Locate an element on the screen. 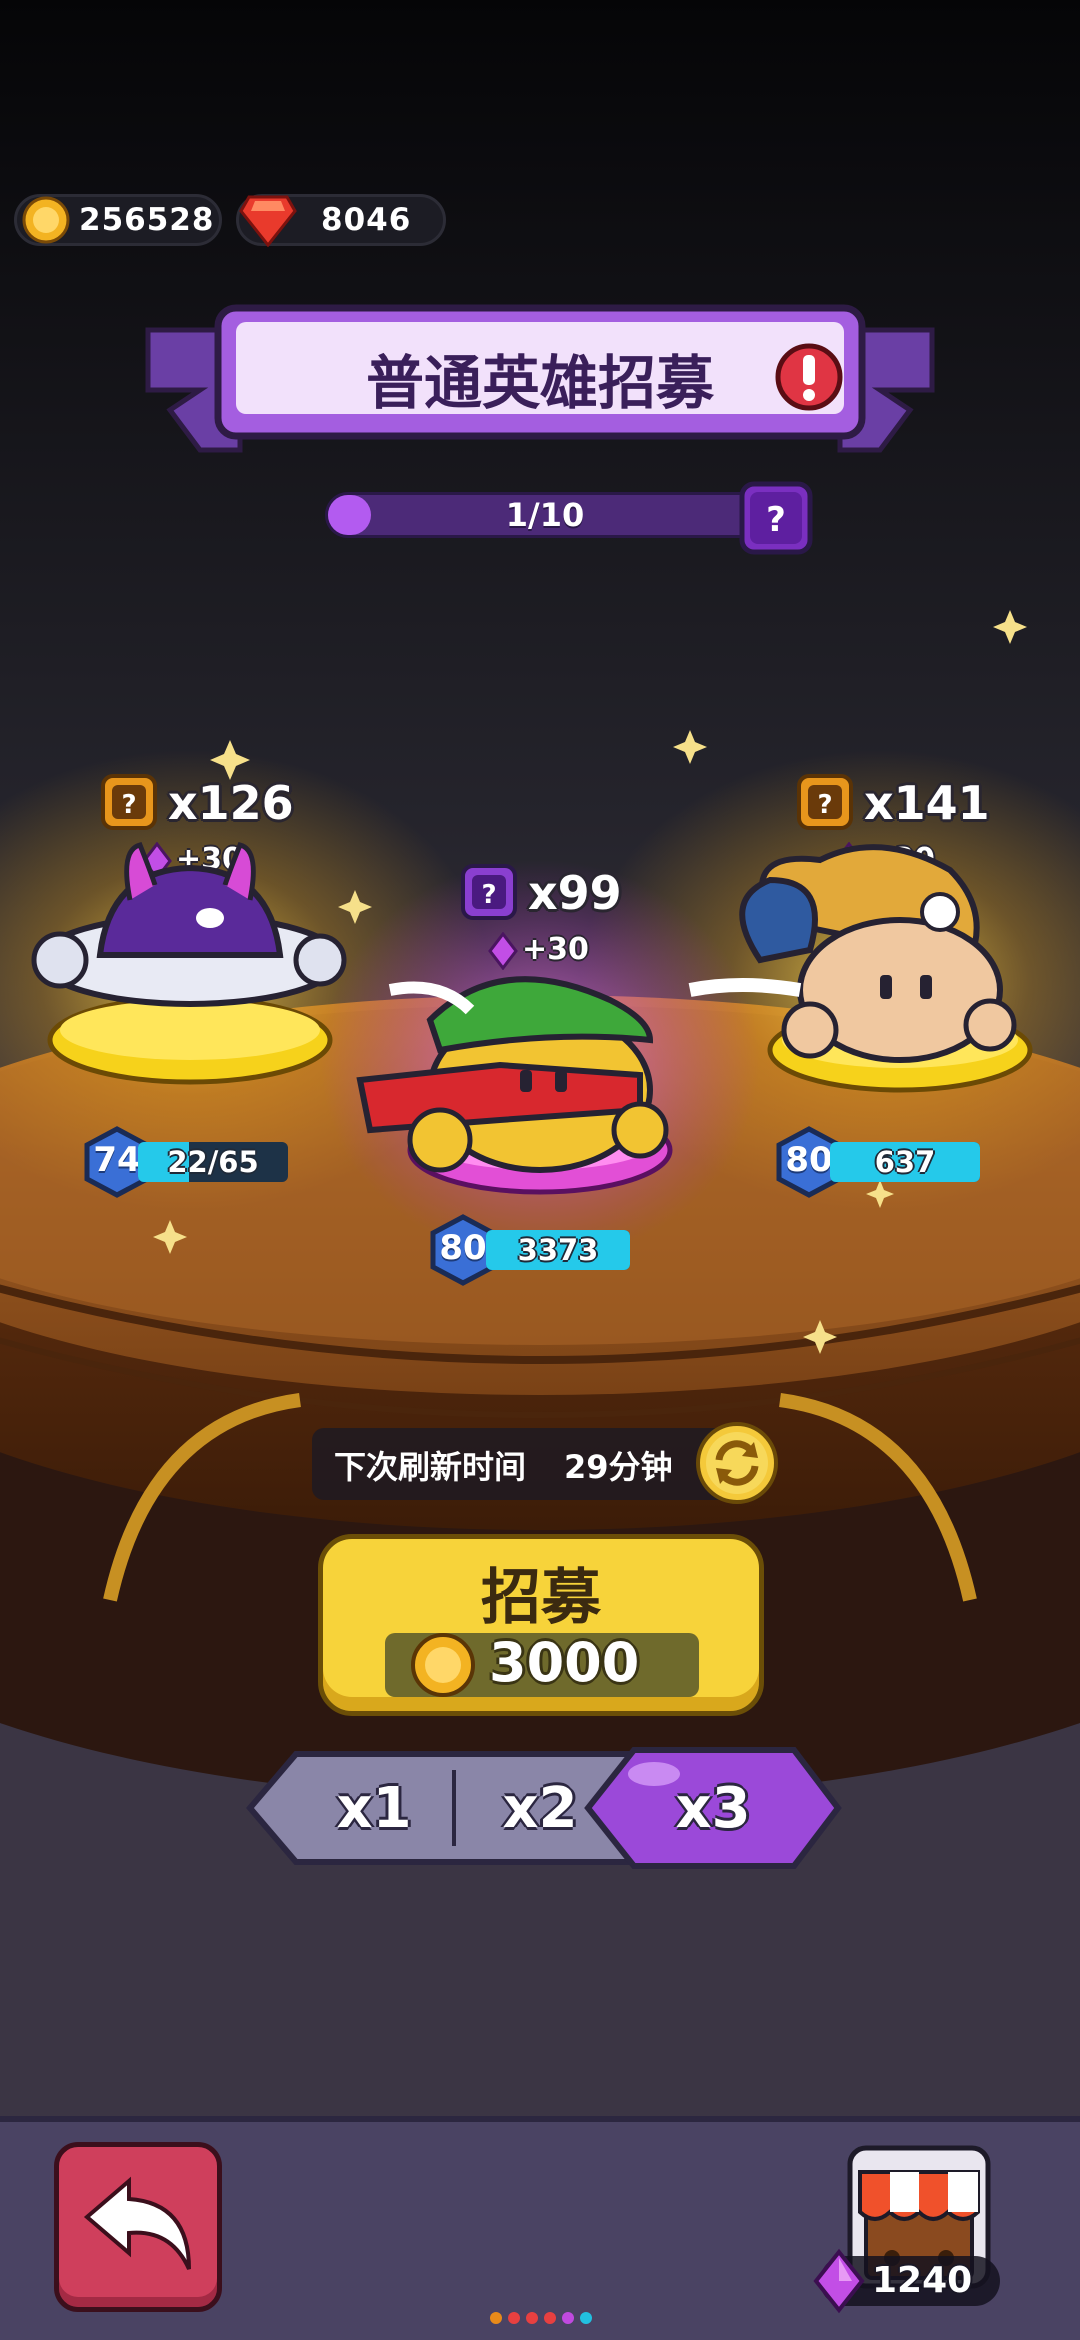 The image size is (1080, 2340). ruby-counter: 8046 is located at coordinates (341, 220).